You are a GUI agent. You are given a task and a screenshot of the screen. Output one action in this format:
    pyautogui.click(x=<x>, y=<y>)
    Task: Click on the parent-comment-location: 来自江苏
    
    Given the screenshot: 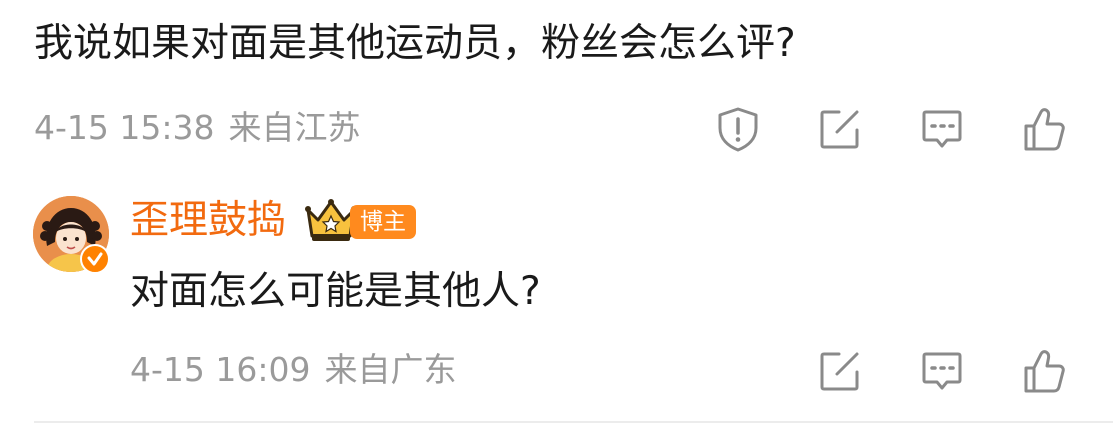 What is the action you would take?
    pyautogui.click(x=294, y=127)
    